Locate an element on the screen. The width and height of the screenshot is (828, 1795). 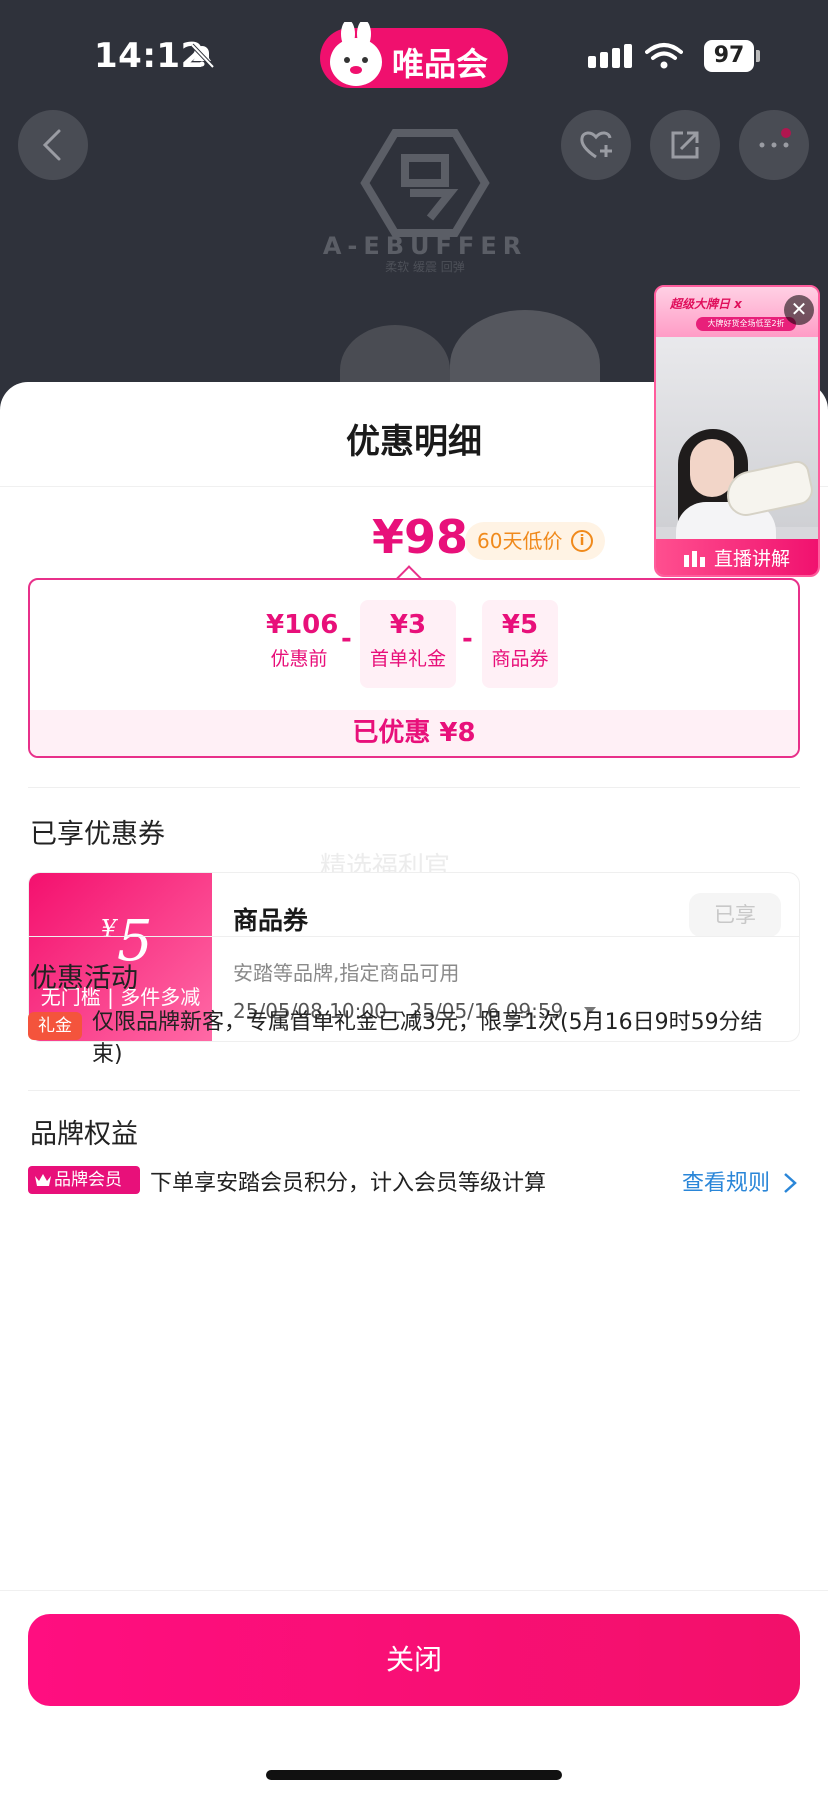
battery-tip is located at coordinates (758, 56).